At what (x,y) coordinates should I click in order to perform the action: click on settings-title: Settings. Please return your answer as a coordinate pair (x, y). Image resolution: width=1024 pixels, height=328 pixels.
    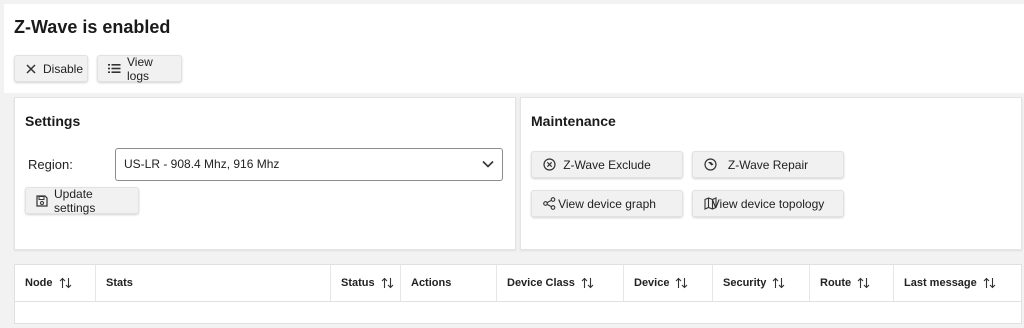
    Looking at the image, I should click on (53, 121).